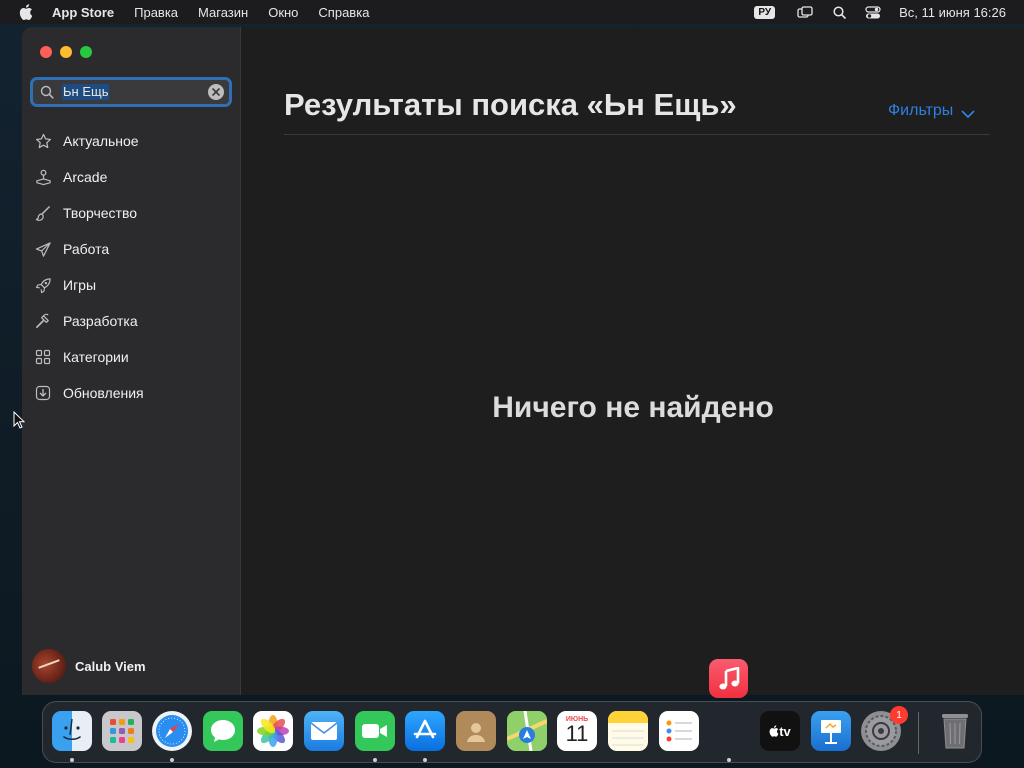  I want to click on chevron-down-icon, so click(968, 112).